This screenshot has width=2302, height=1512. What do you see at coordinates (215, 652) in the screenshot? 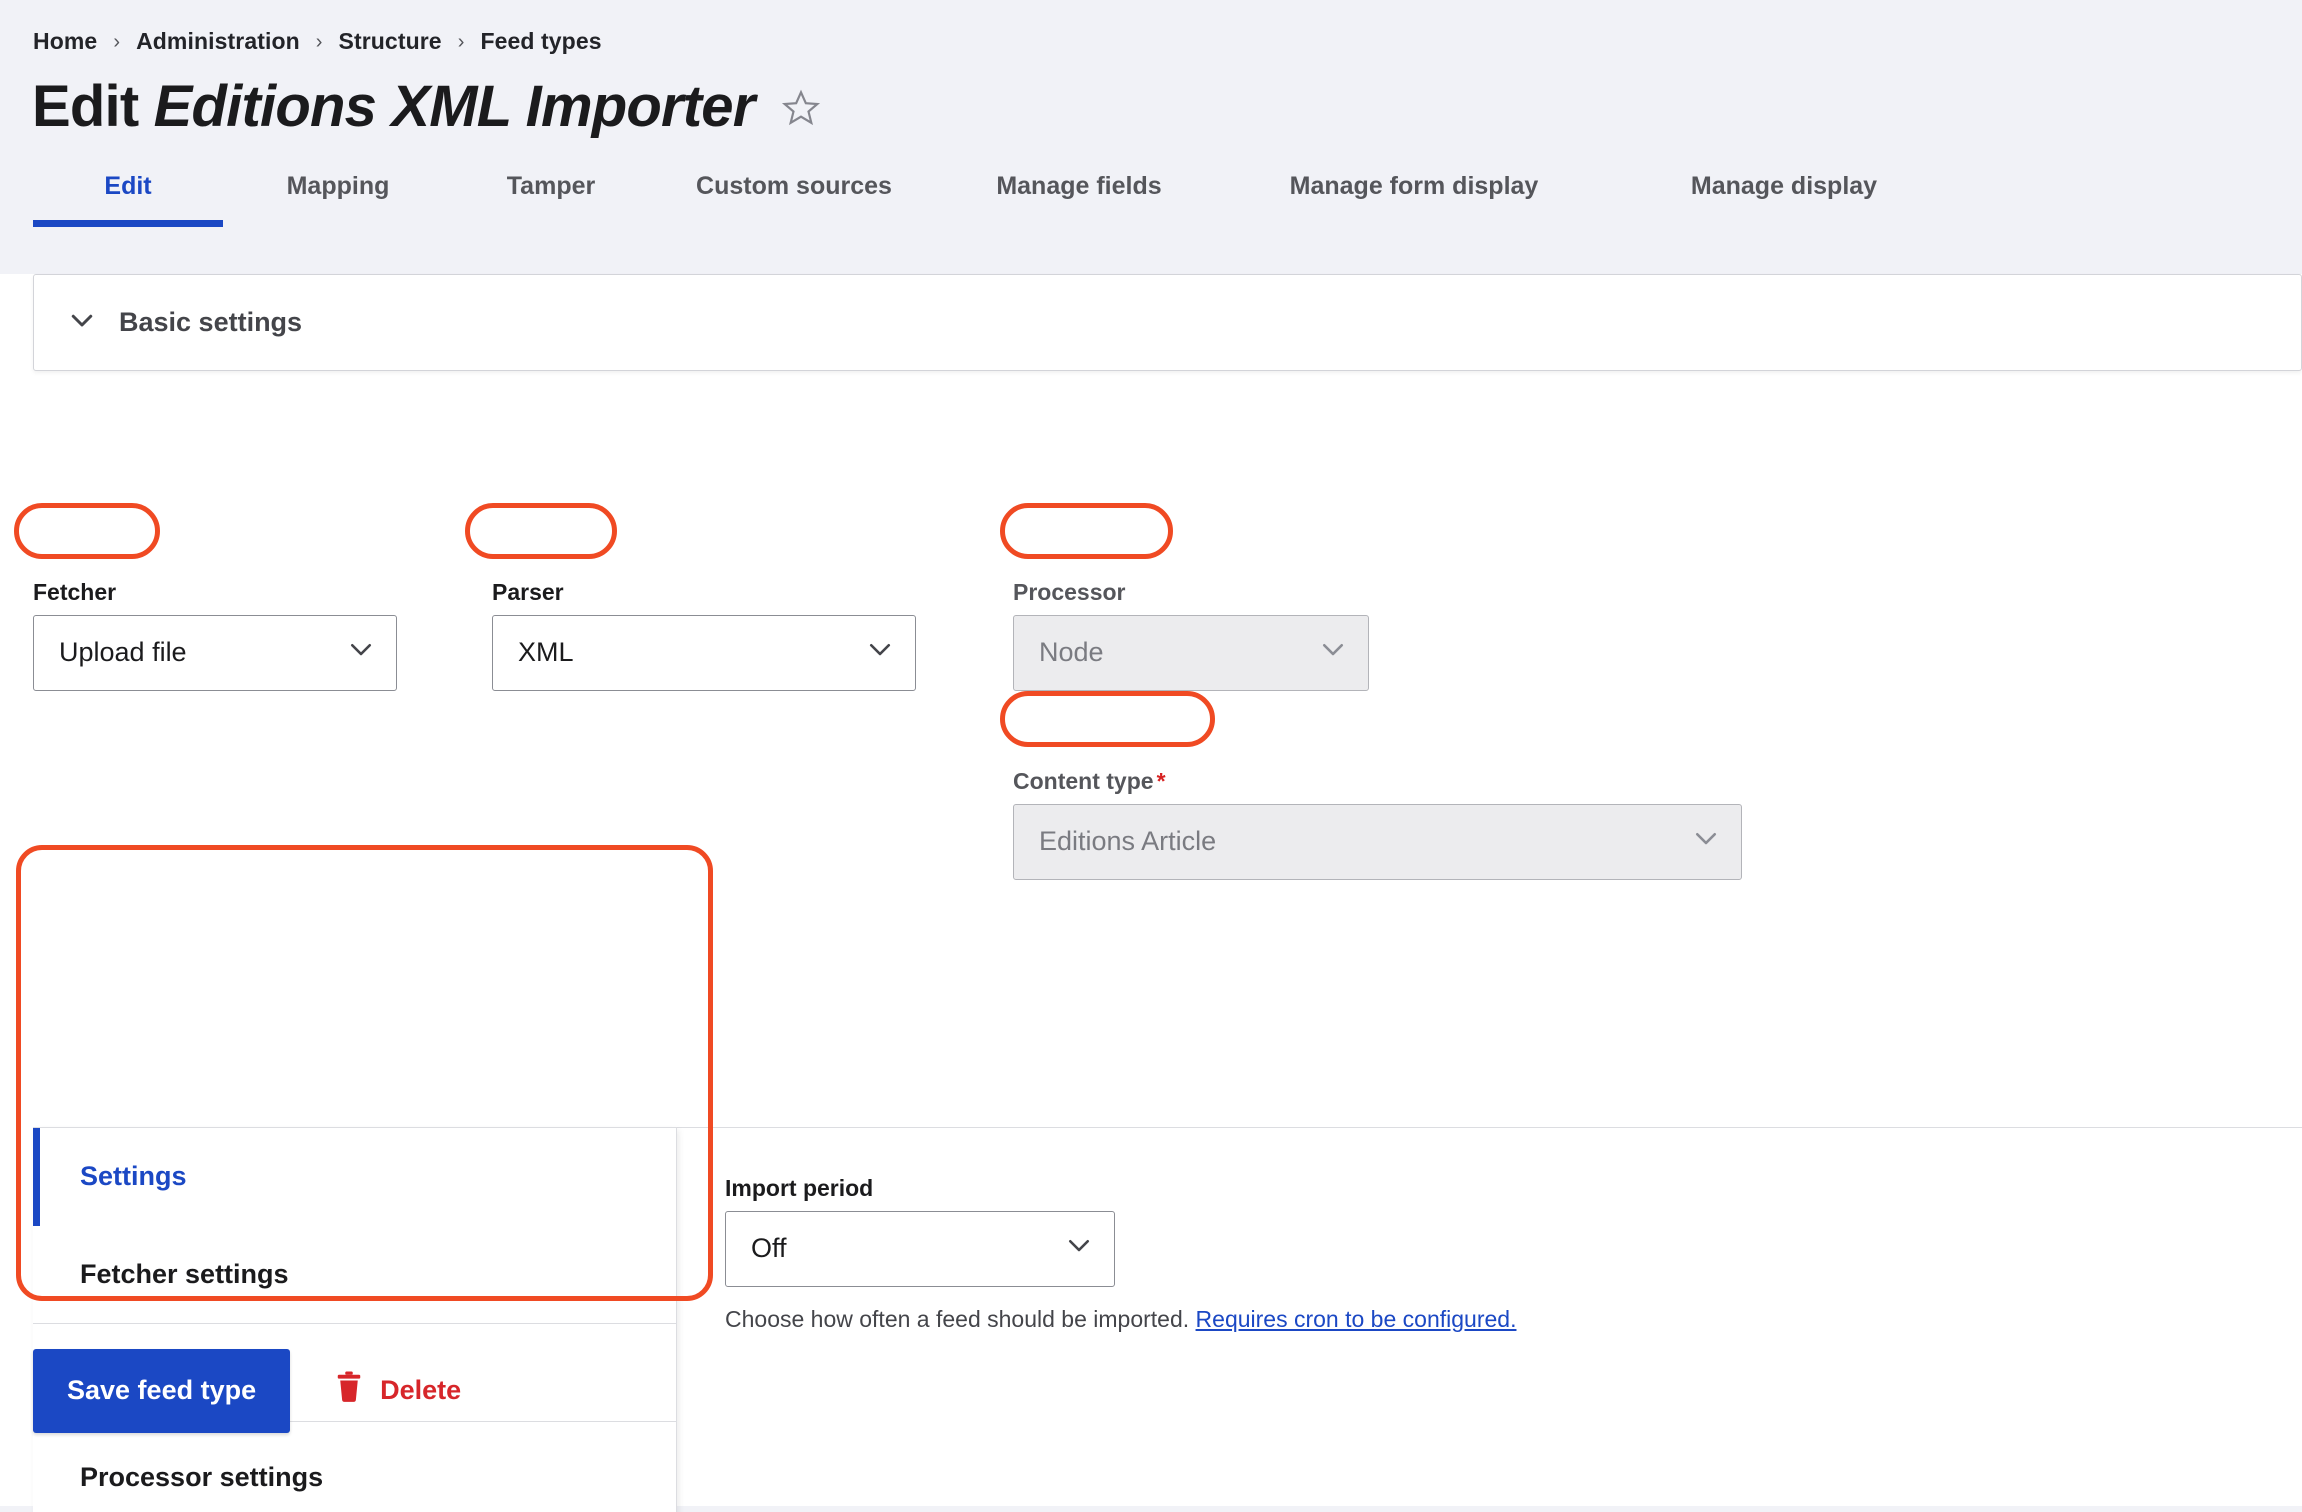
I see `fetcher-select: Upload file` at bounding box center [215, 652].